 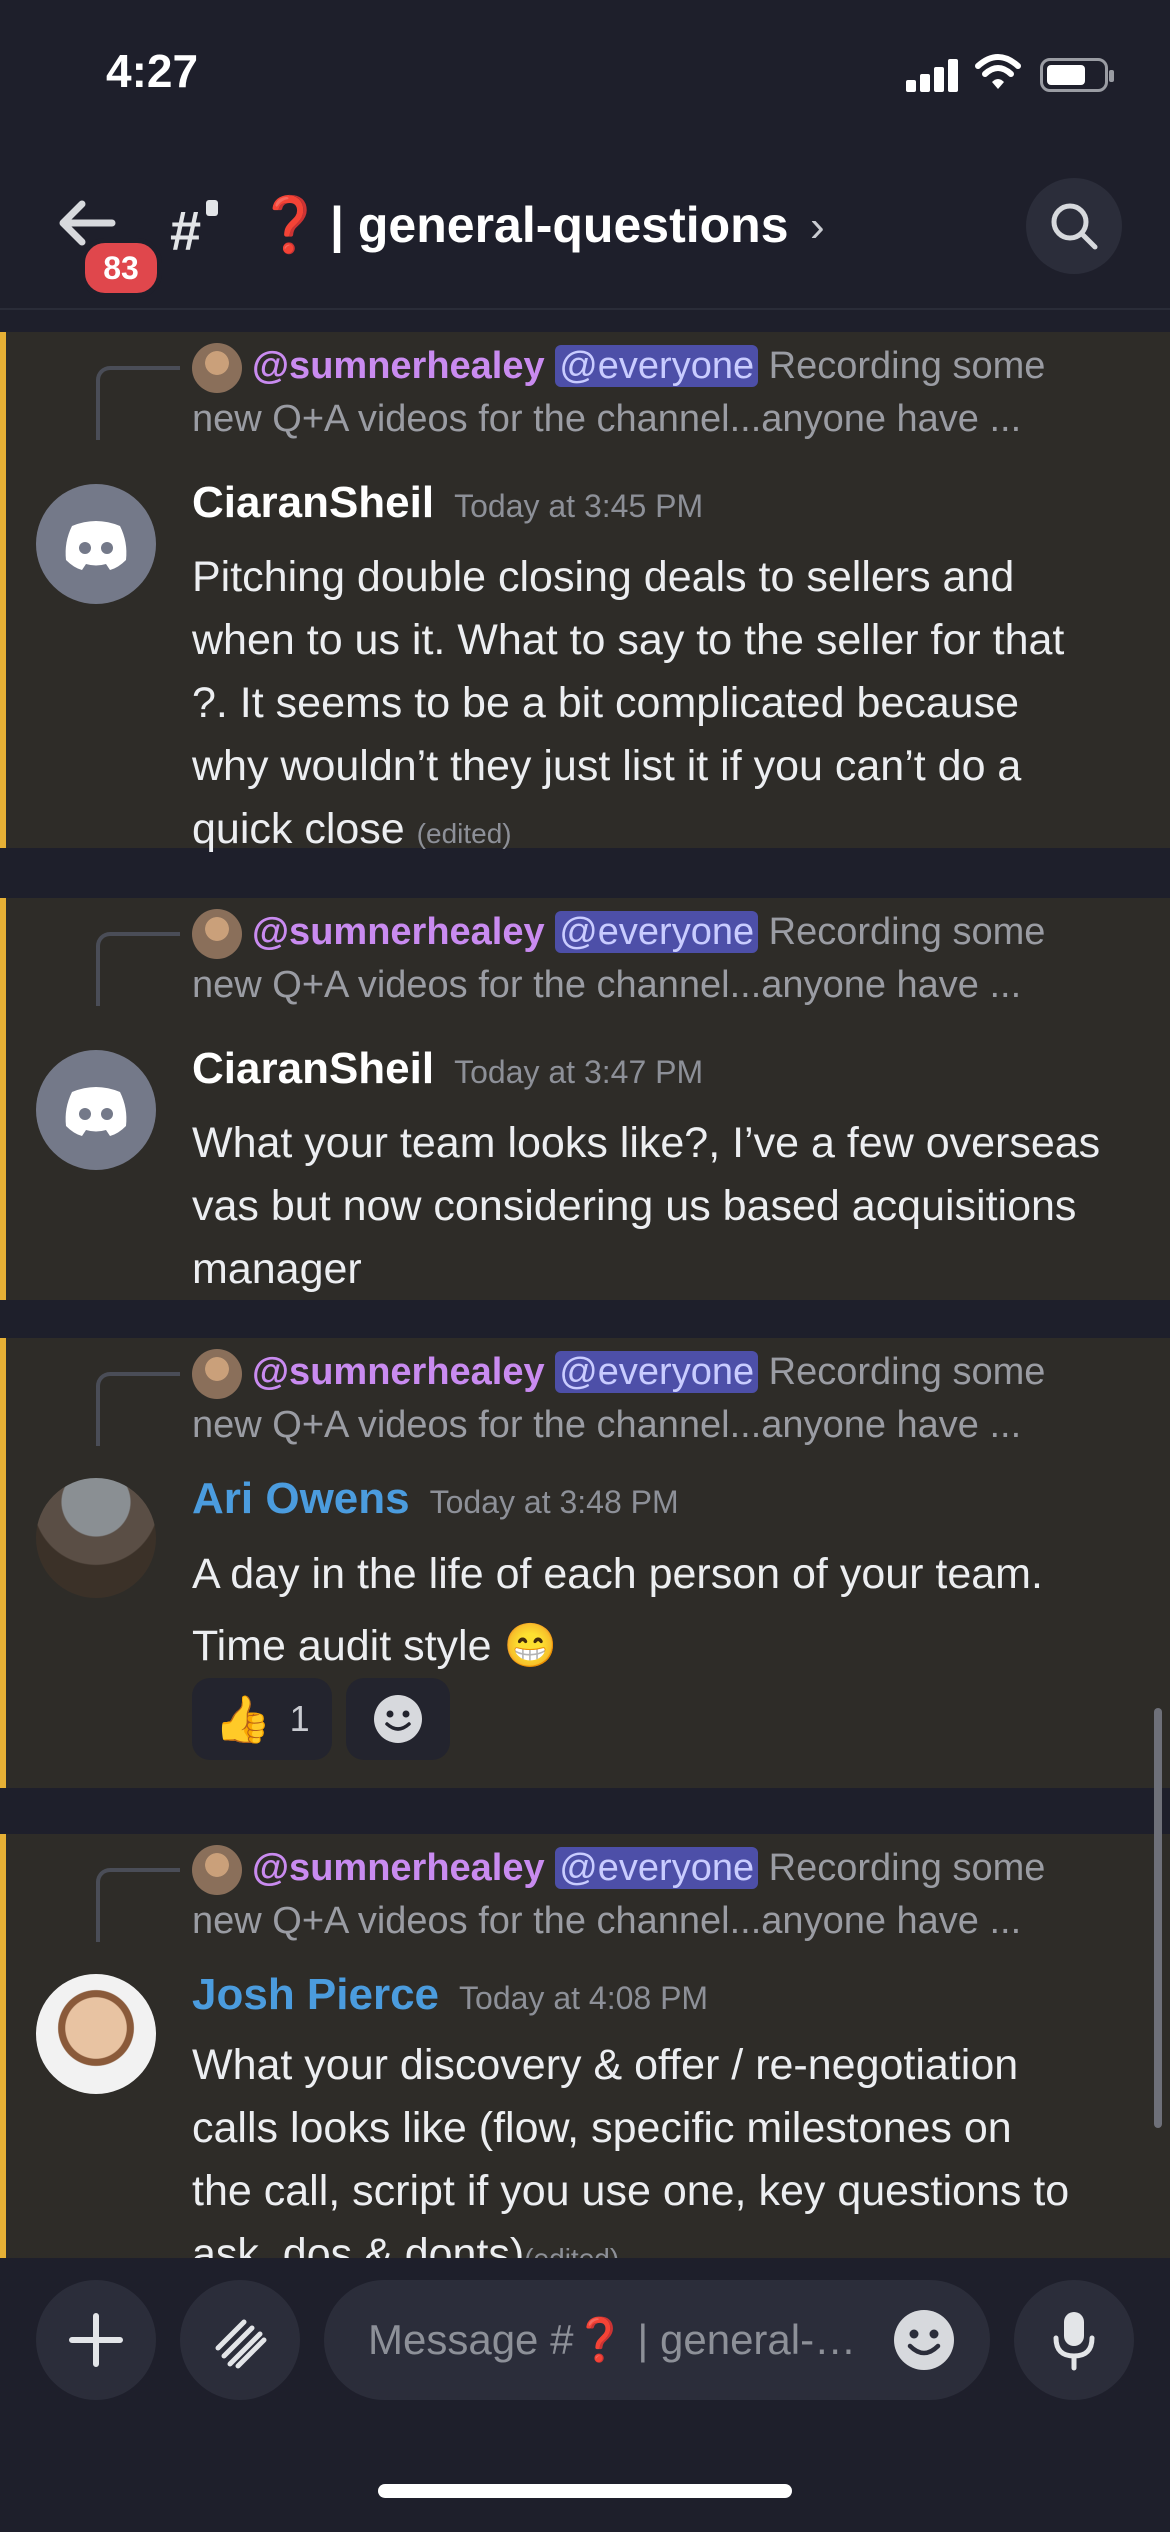 I want to click on scrollbar-thumb, so click(x=1158, y=1918).